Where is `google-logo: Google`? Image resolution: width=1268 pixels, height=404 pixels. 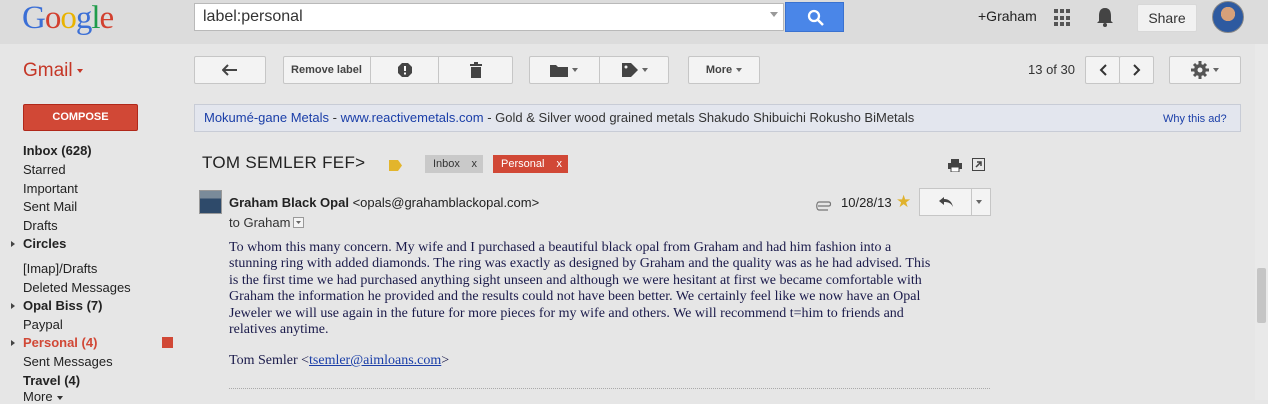
google-logo: Google is located at coordinates (68, 18).